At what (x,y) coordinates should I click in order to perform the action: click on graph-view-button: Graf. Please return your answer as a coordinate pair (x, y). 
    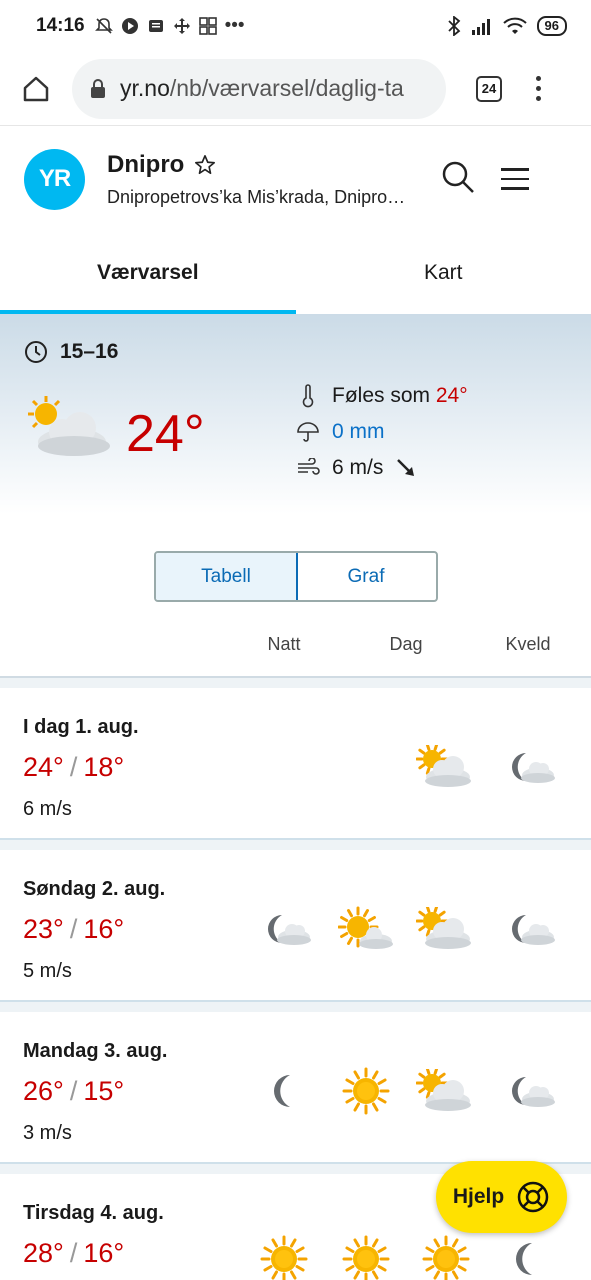
    Looking at the image, I should click on (366, 576).